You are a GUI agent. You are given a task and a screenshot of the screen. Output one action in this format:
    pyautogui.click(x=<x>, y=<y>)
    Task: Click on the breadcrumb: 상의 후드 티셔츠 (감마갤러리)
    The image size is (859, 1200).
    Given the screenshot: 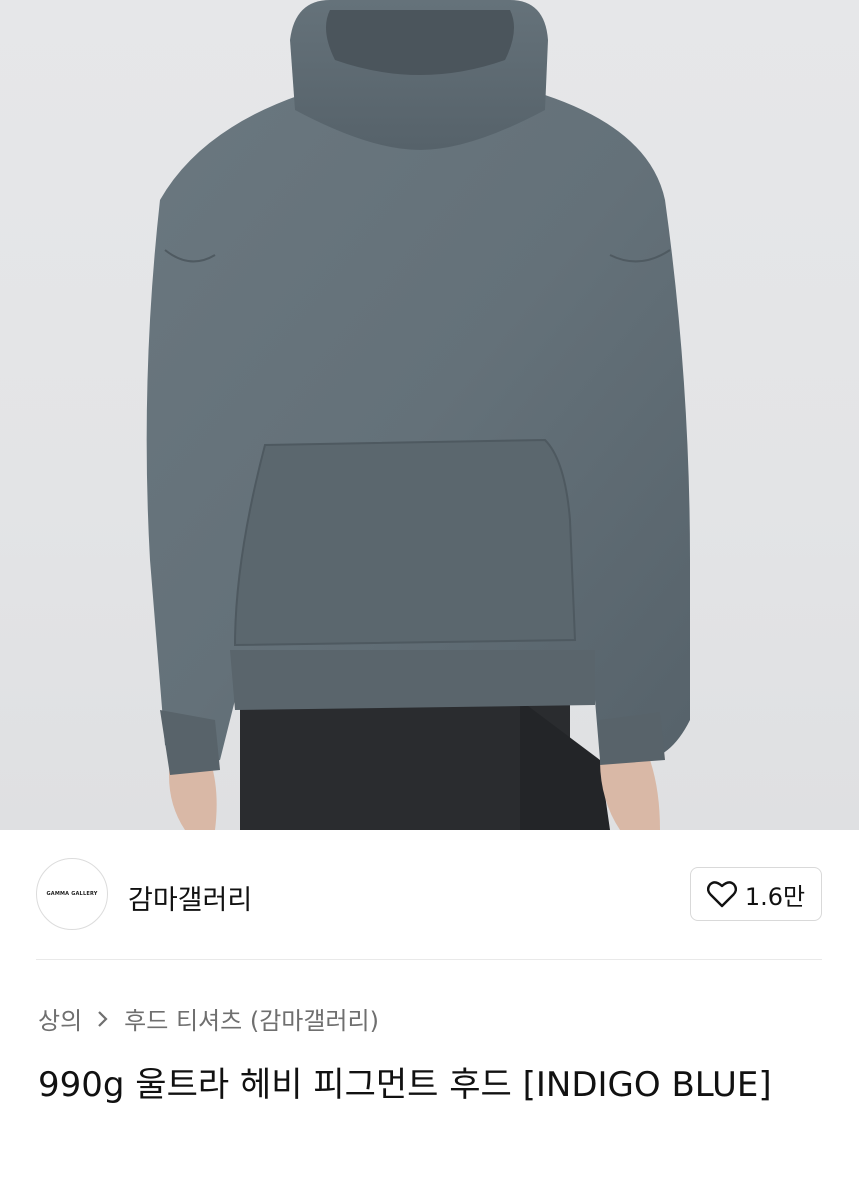 What is the action you would take?
    pyautogui.click(x=208, y=1018)
    